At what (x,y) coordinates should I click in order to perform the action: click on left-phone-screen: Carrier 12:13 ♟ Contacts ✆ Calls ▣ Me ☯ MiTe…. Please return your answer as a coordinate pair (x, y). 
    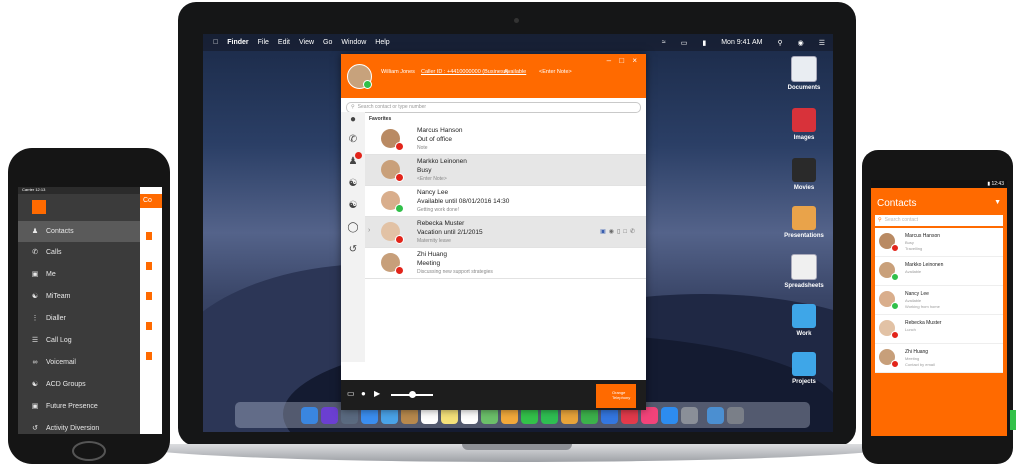
    Looking at the image, I should click on (90, 310).